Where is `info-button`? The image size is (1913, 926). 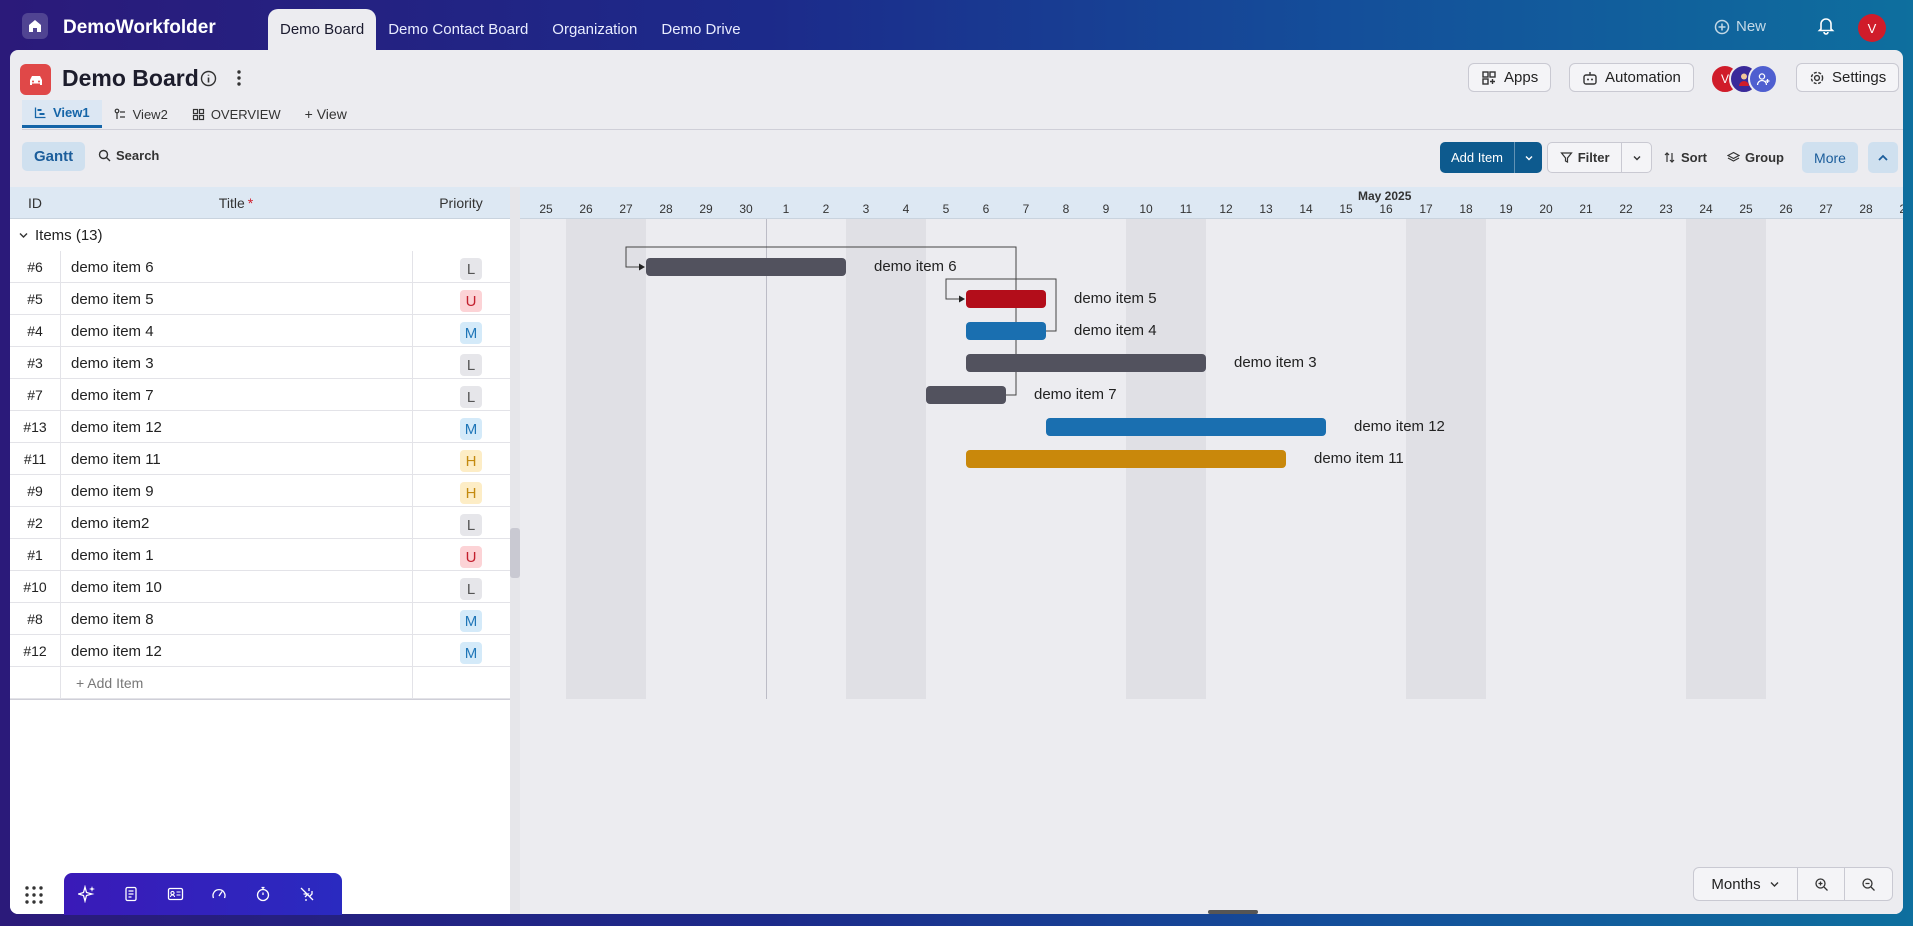
info-button is located at coordinates (208, 80).